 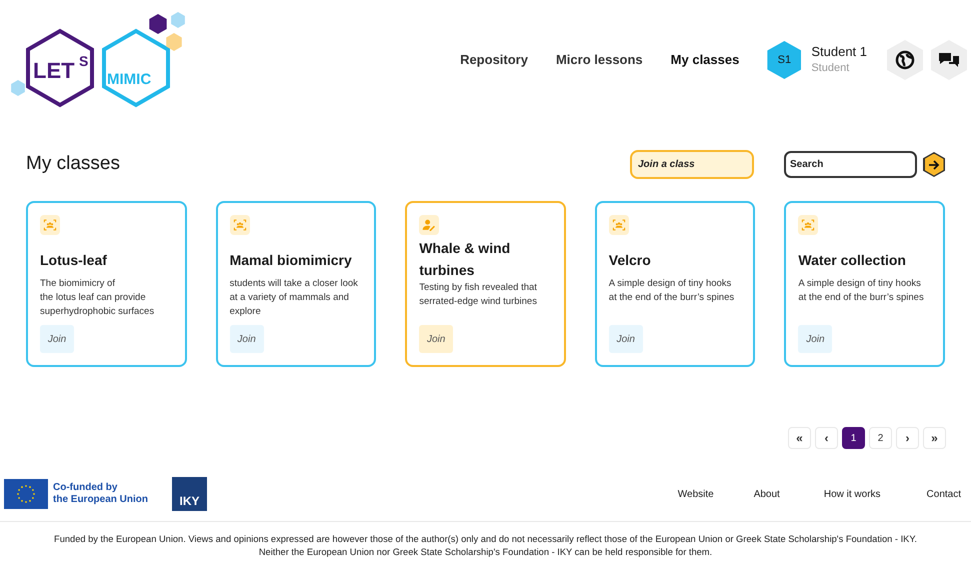 What do you see at coordinates (830, 68) in the screenshot?
I see `user-role: Student` at bounding box center [830, 68].